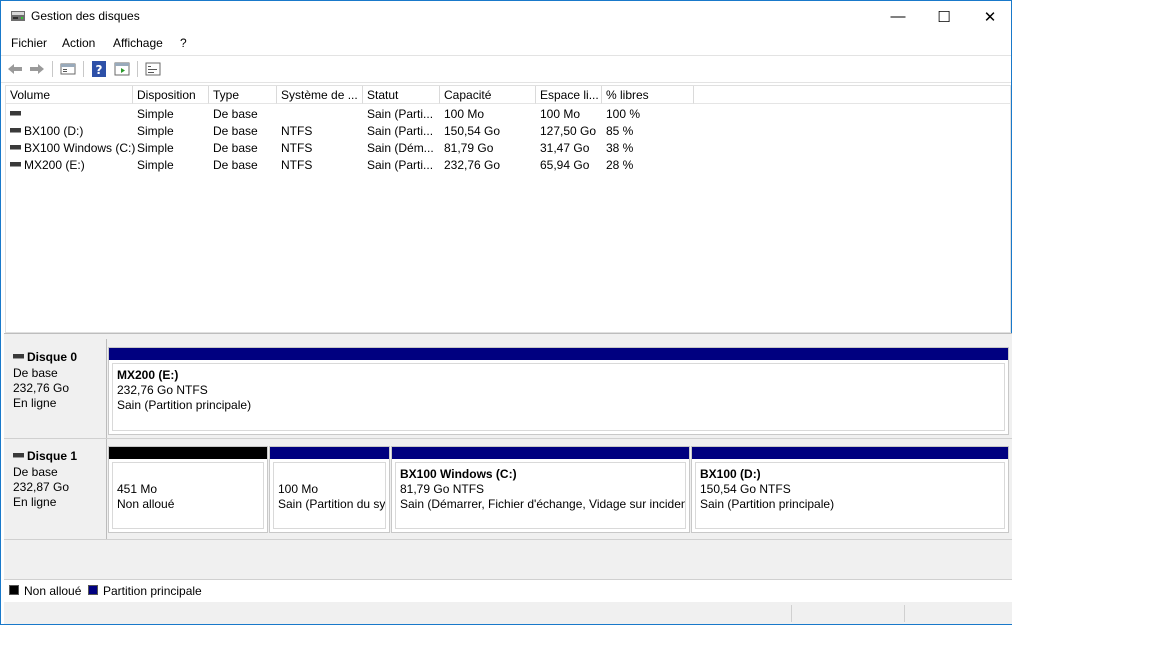 Image resolution: width=1152 pixels, height=648 pixels. What do you see at coordinates (138, 43) in the screenshot?
I see `menu-affichage: Affichage` at bounding box center [138, 43].